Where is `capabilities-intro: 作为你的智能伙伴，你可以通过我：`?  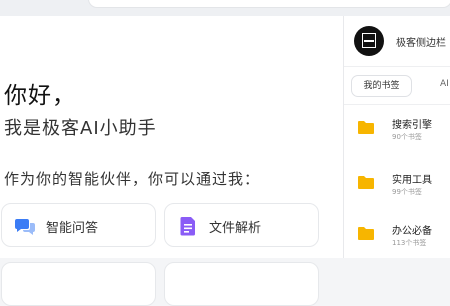 capabilities-intro: 作为你的智能伙伴，你可以通过我： is located at coordinates (132, 179).